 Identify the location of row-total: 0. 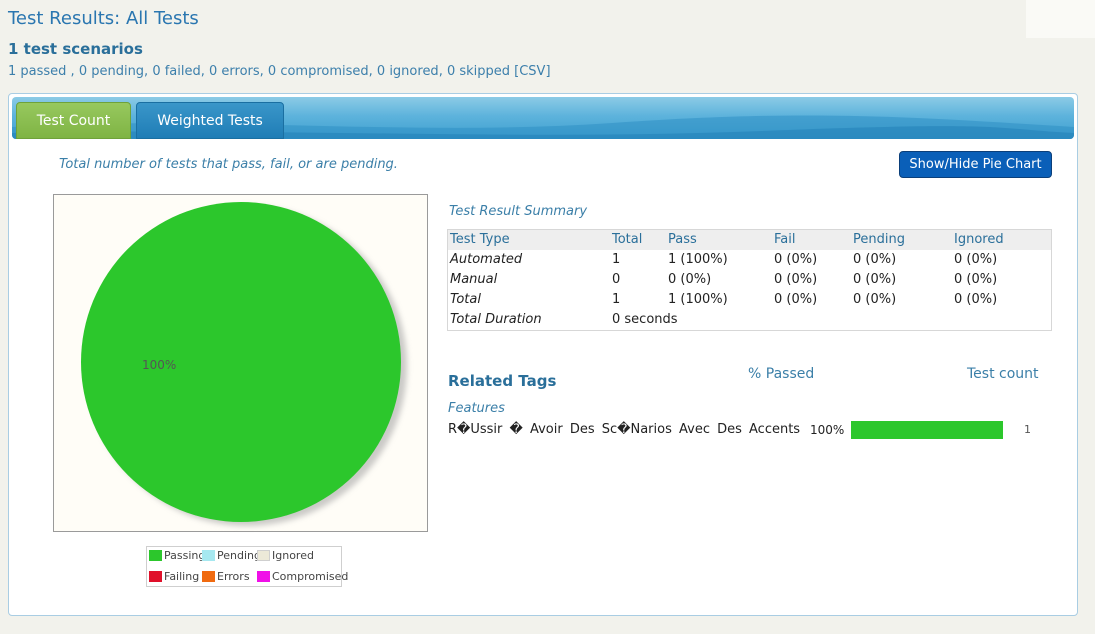
(616, 279).